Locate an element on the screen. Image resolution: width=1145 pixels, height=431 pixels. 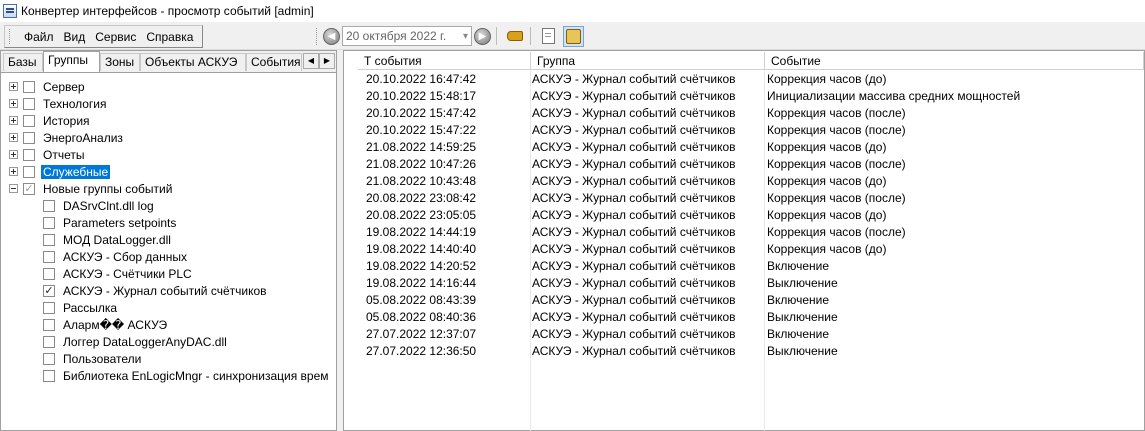
arrow-right-icon: ▶ is located at coordinates (482, 36).